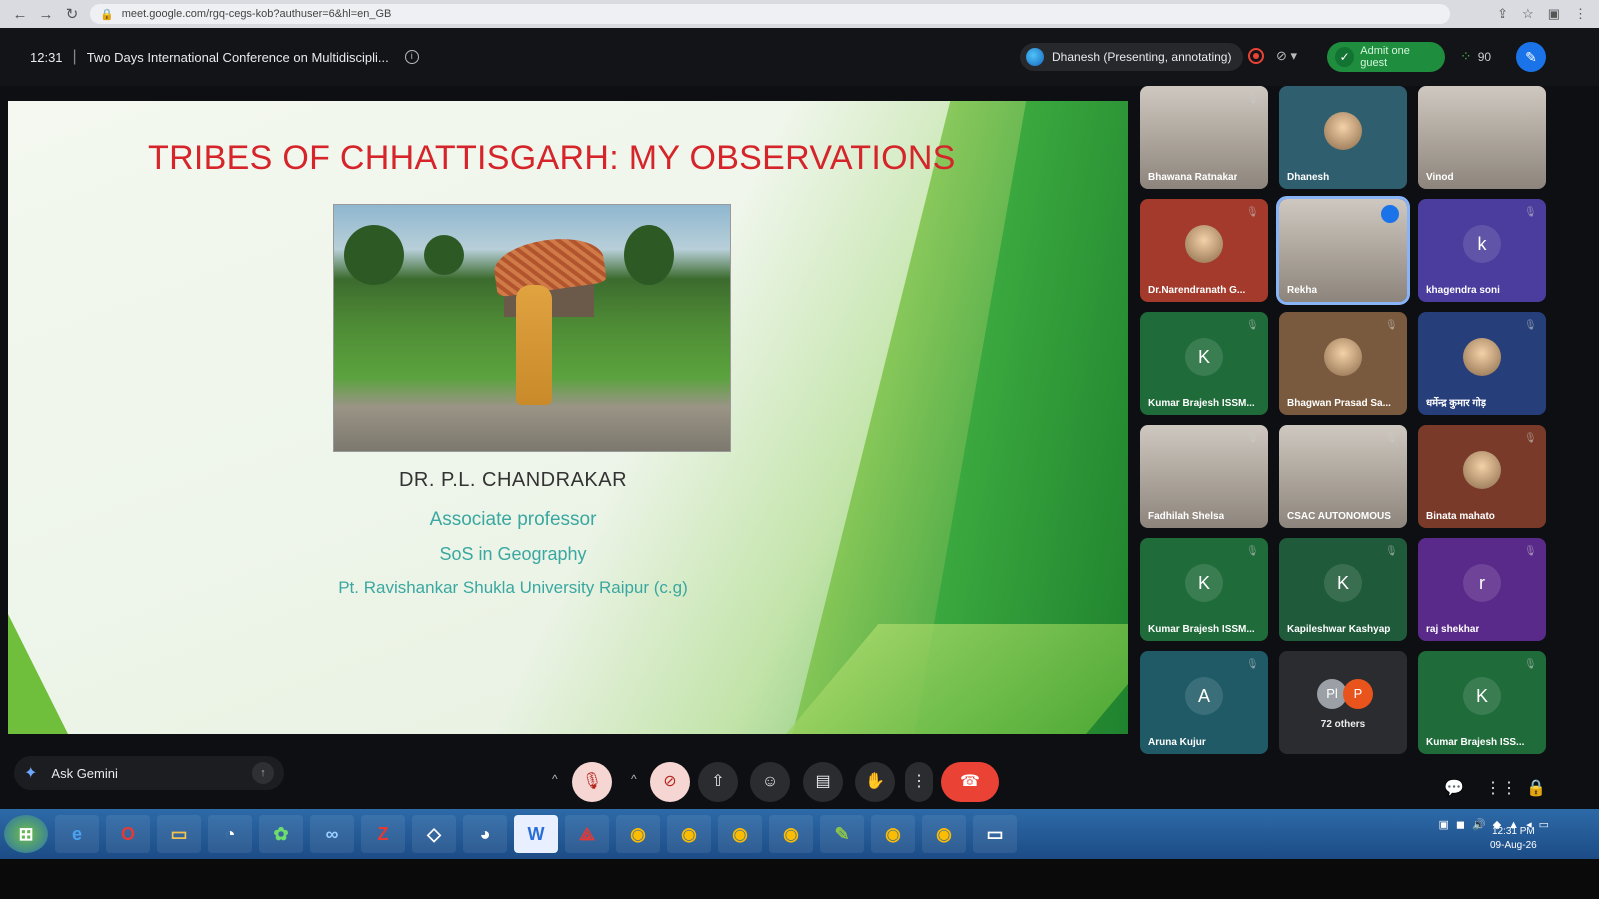 The image size is (1599, 899). I want to click on presenter-avatar, so click(1035, 57).